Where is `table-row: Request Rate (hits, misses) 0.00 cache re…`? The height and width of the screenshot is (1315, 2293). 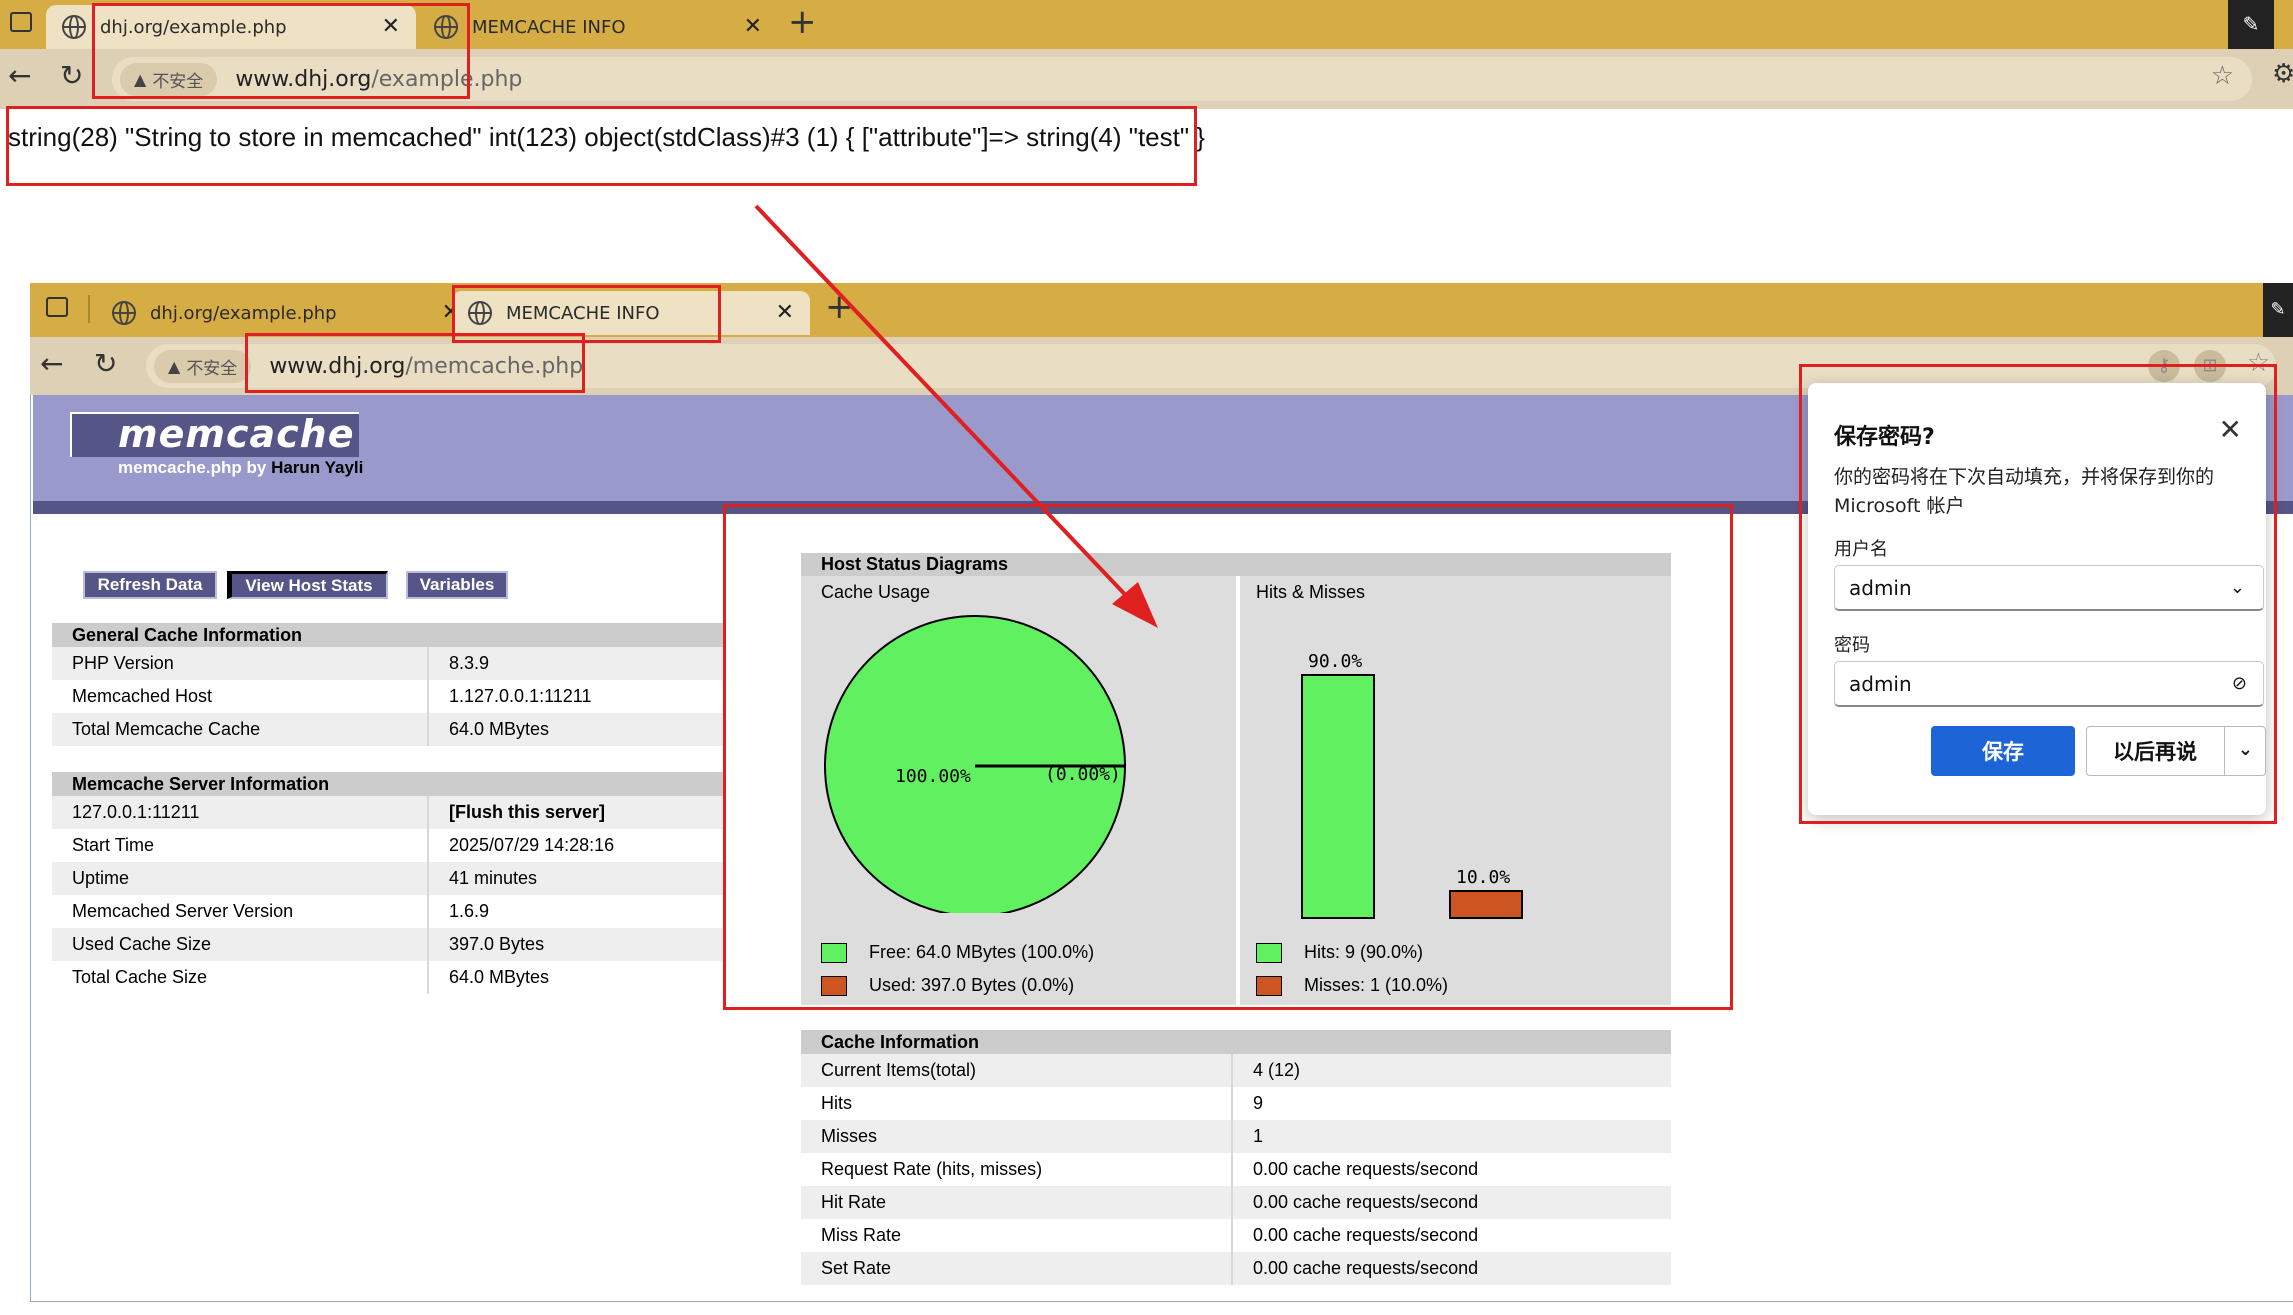 table-row: Request Rate (hits, misses) 0.00 cache re… is located at coordinates (1236, 1169).